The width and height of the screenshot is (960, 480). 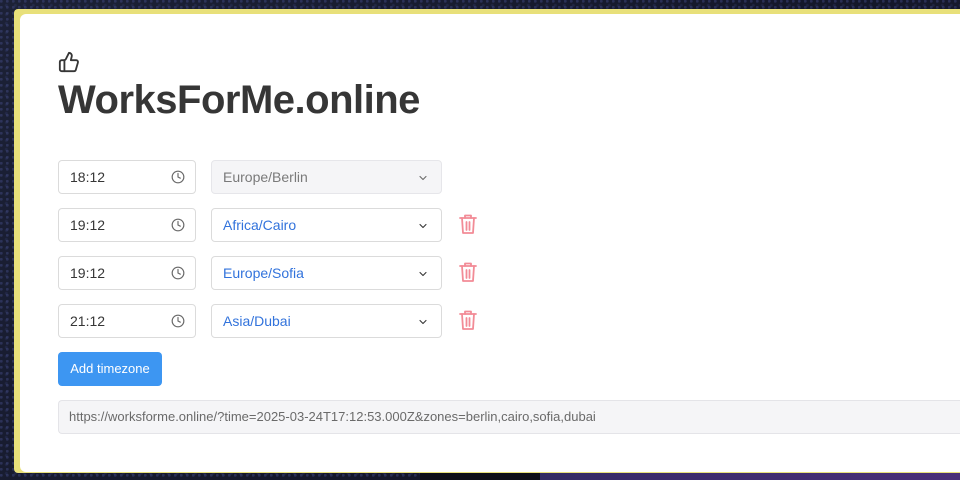 I want to click on timezone-select: Asia/Dubai, so click(x=326, y=321).